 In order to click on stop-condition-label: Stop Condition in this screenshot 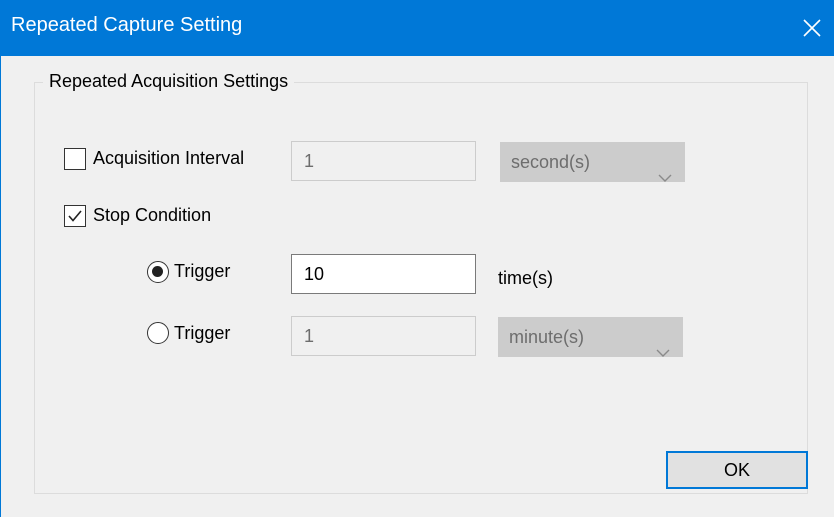, I will do `click(152, 215)`.